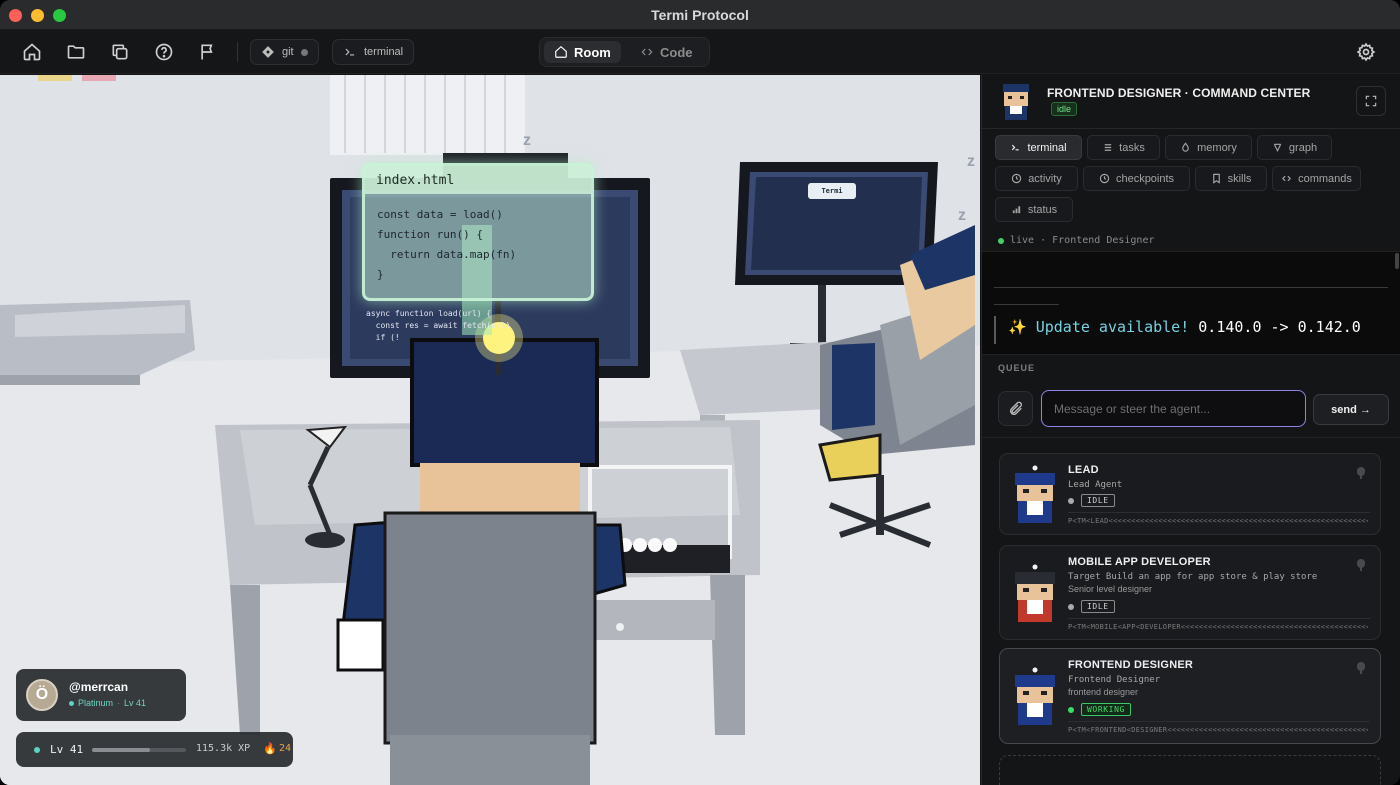  Describe the element at coordinates (1106, 709) in the screenshot. I see `status-badge: WORKING` at that location.